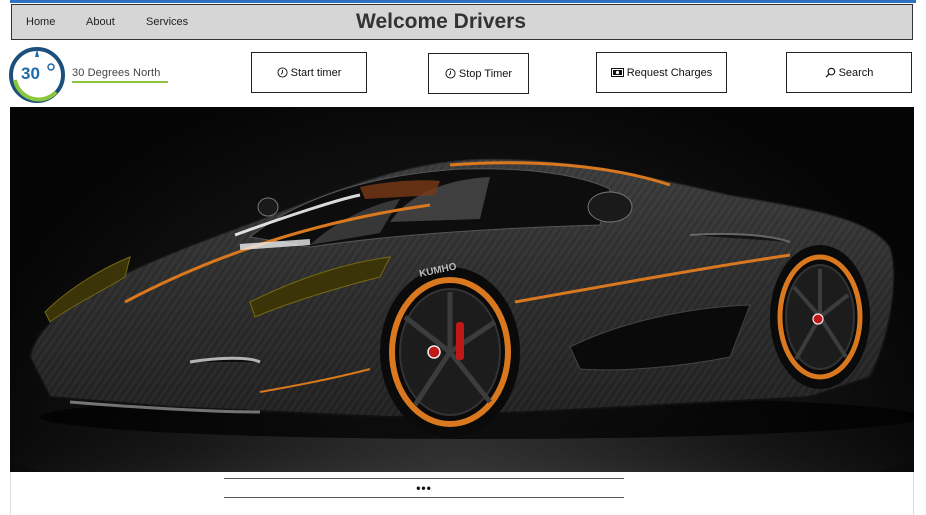 The height and width of the screenshot is (515, 926). What do you see at coordinates (913, 493) in the screenshot?
I see `content-border-right` at bounding box center [913, 493].